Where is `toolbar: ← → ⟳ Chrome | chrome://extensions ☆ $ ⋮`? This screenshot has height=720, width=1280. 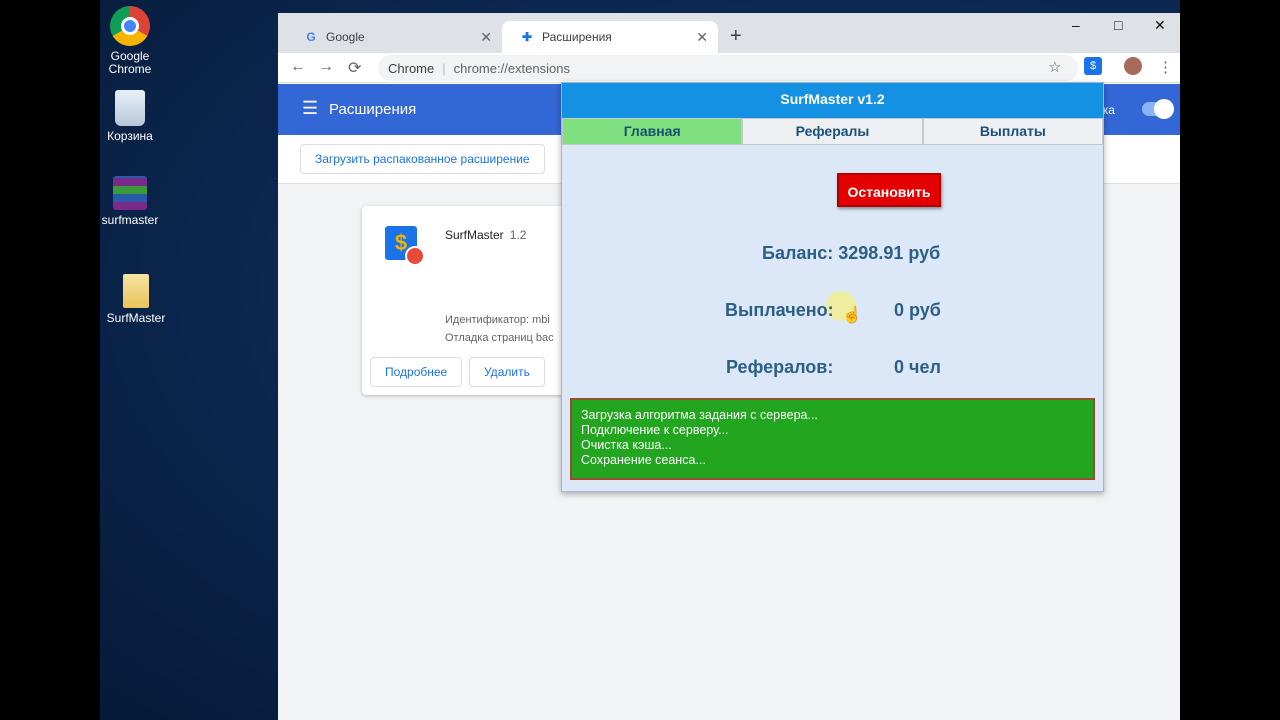 toolbar: ← → ⟳ Chrome | chrome://extensions ☆ $ ⋮ is located at coordinates (729, 68).